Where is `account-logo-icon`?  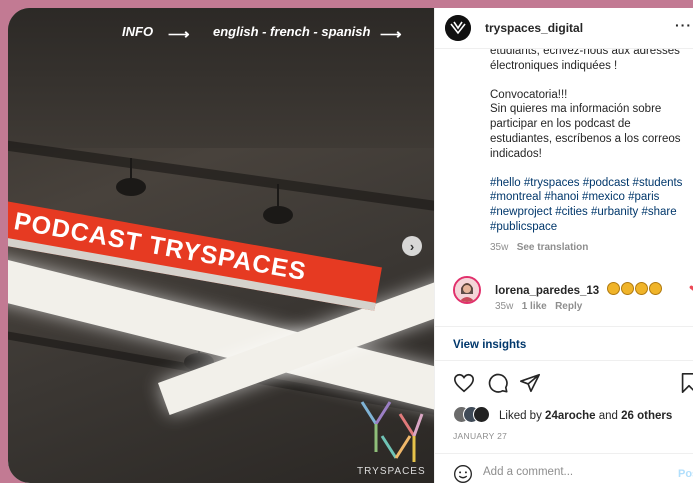 account-logo-icon is located at coordinates (458, 28).